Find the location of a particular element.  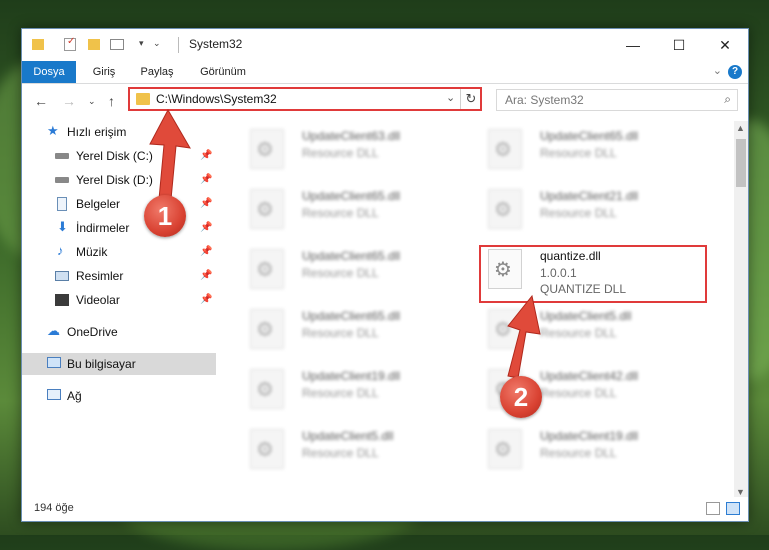

search-input: Ara: System32 ⌕ is located at coordinates (617, 100).